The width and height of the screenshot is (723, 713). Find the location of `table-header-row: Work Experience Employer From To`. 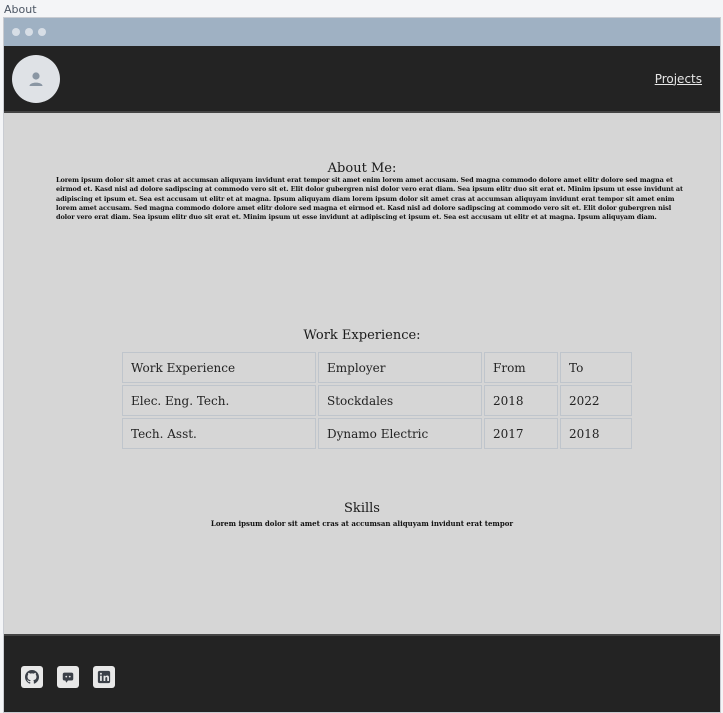

table-header-row: Work Experience Employer From To is located at coordinates (377, 367).